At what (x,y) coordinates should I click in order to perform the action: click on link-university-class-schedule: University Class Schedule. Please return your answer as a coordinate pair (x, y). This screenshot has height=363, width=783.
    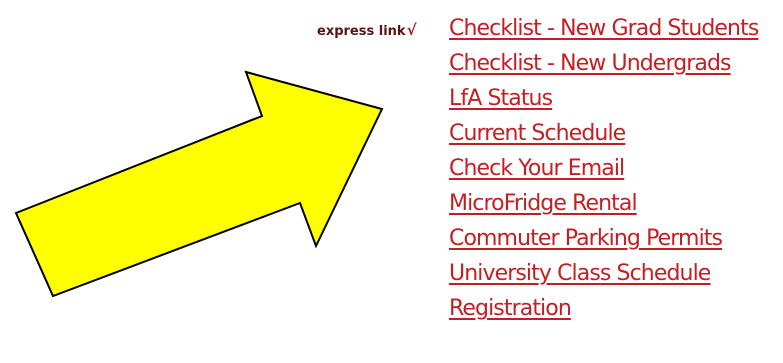
    Looking at the image, I should click on (580, 273).